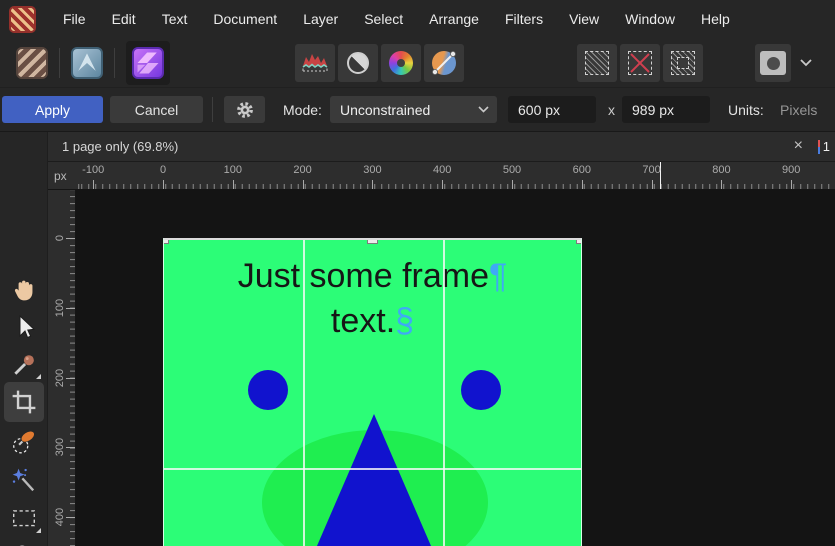 This screenshot has width=835, height=546. I want to click on ruler-unit-label: px, so click(60, 176).